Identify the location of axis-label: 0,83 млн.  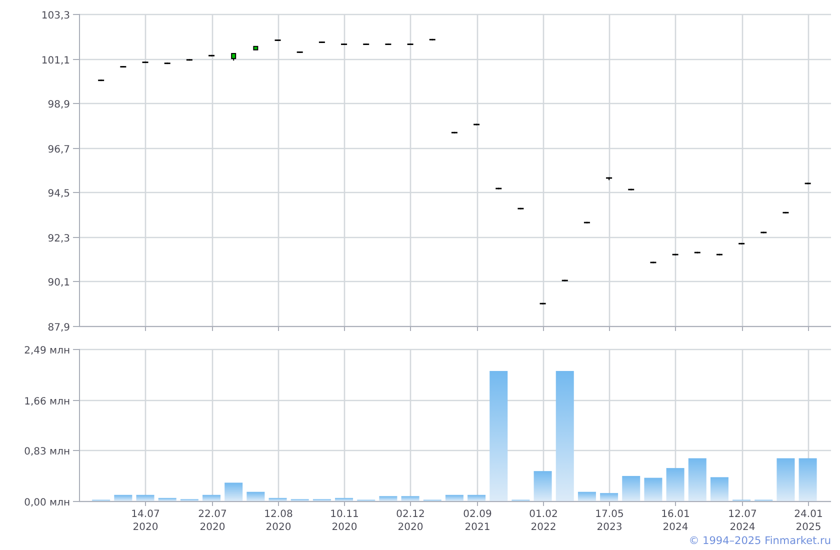
(47, 452).